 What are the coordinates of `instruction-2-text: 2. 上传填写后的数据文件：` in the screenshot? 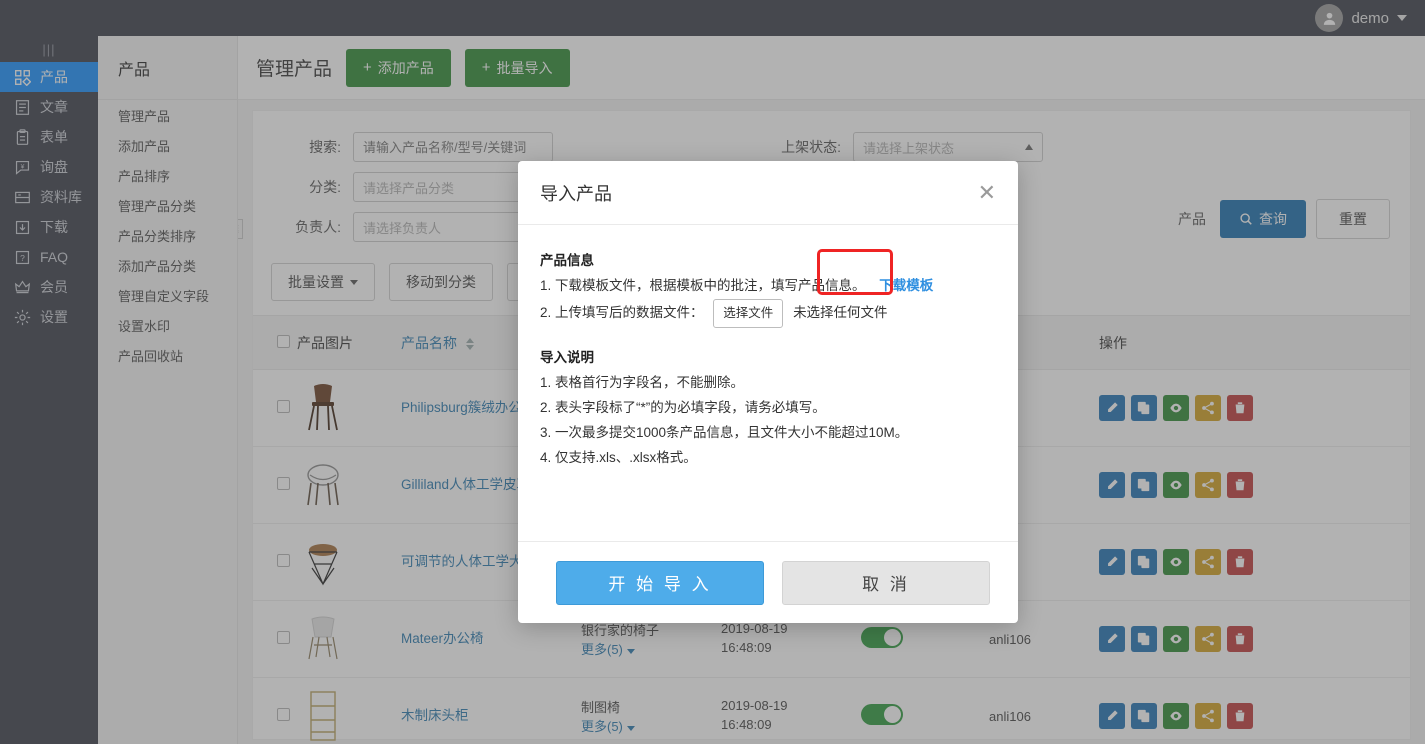 It's located at (622, 312).